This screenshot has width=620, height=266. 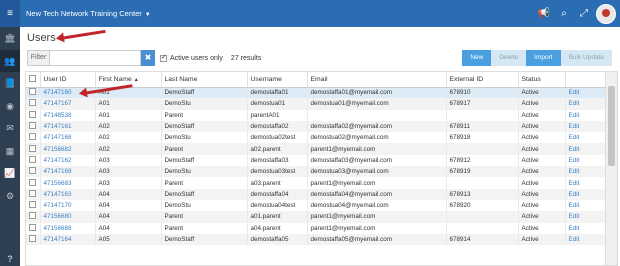 What do you see at coordinates (68, 126) in the screenshot?
I see `user-id-link: 47147161` at bounding box center [68, 126].